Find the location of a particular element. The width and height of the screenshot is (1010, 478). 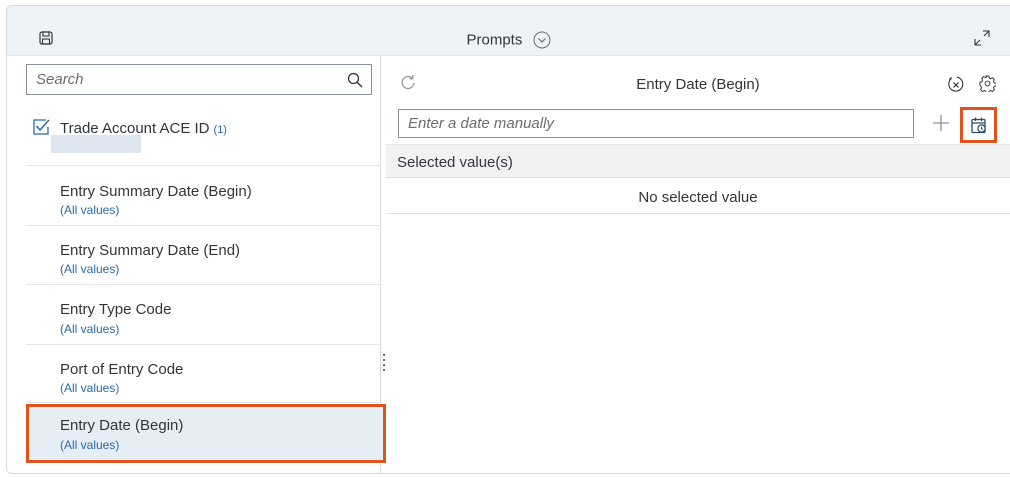

prompt-item-label: Entry Summary Date (Begin) is located at coordinates (156, 191).